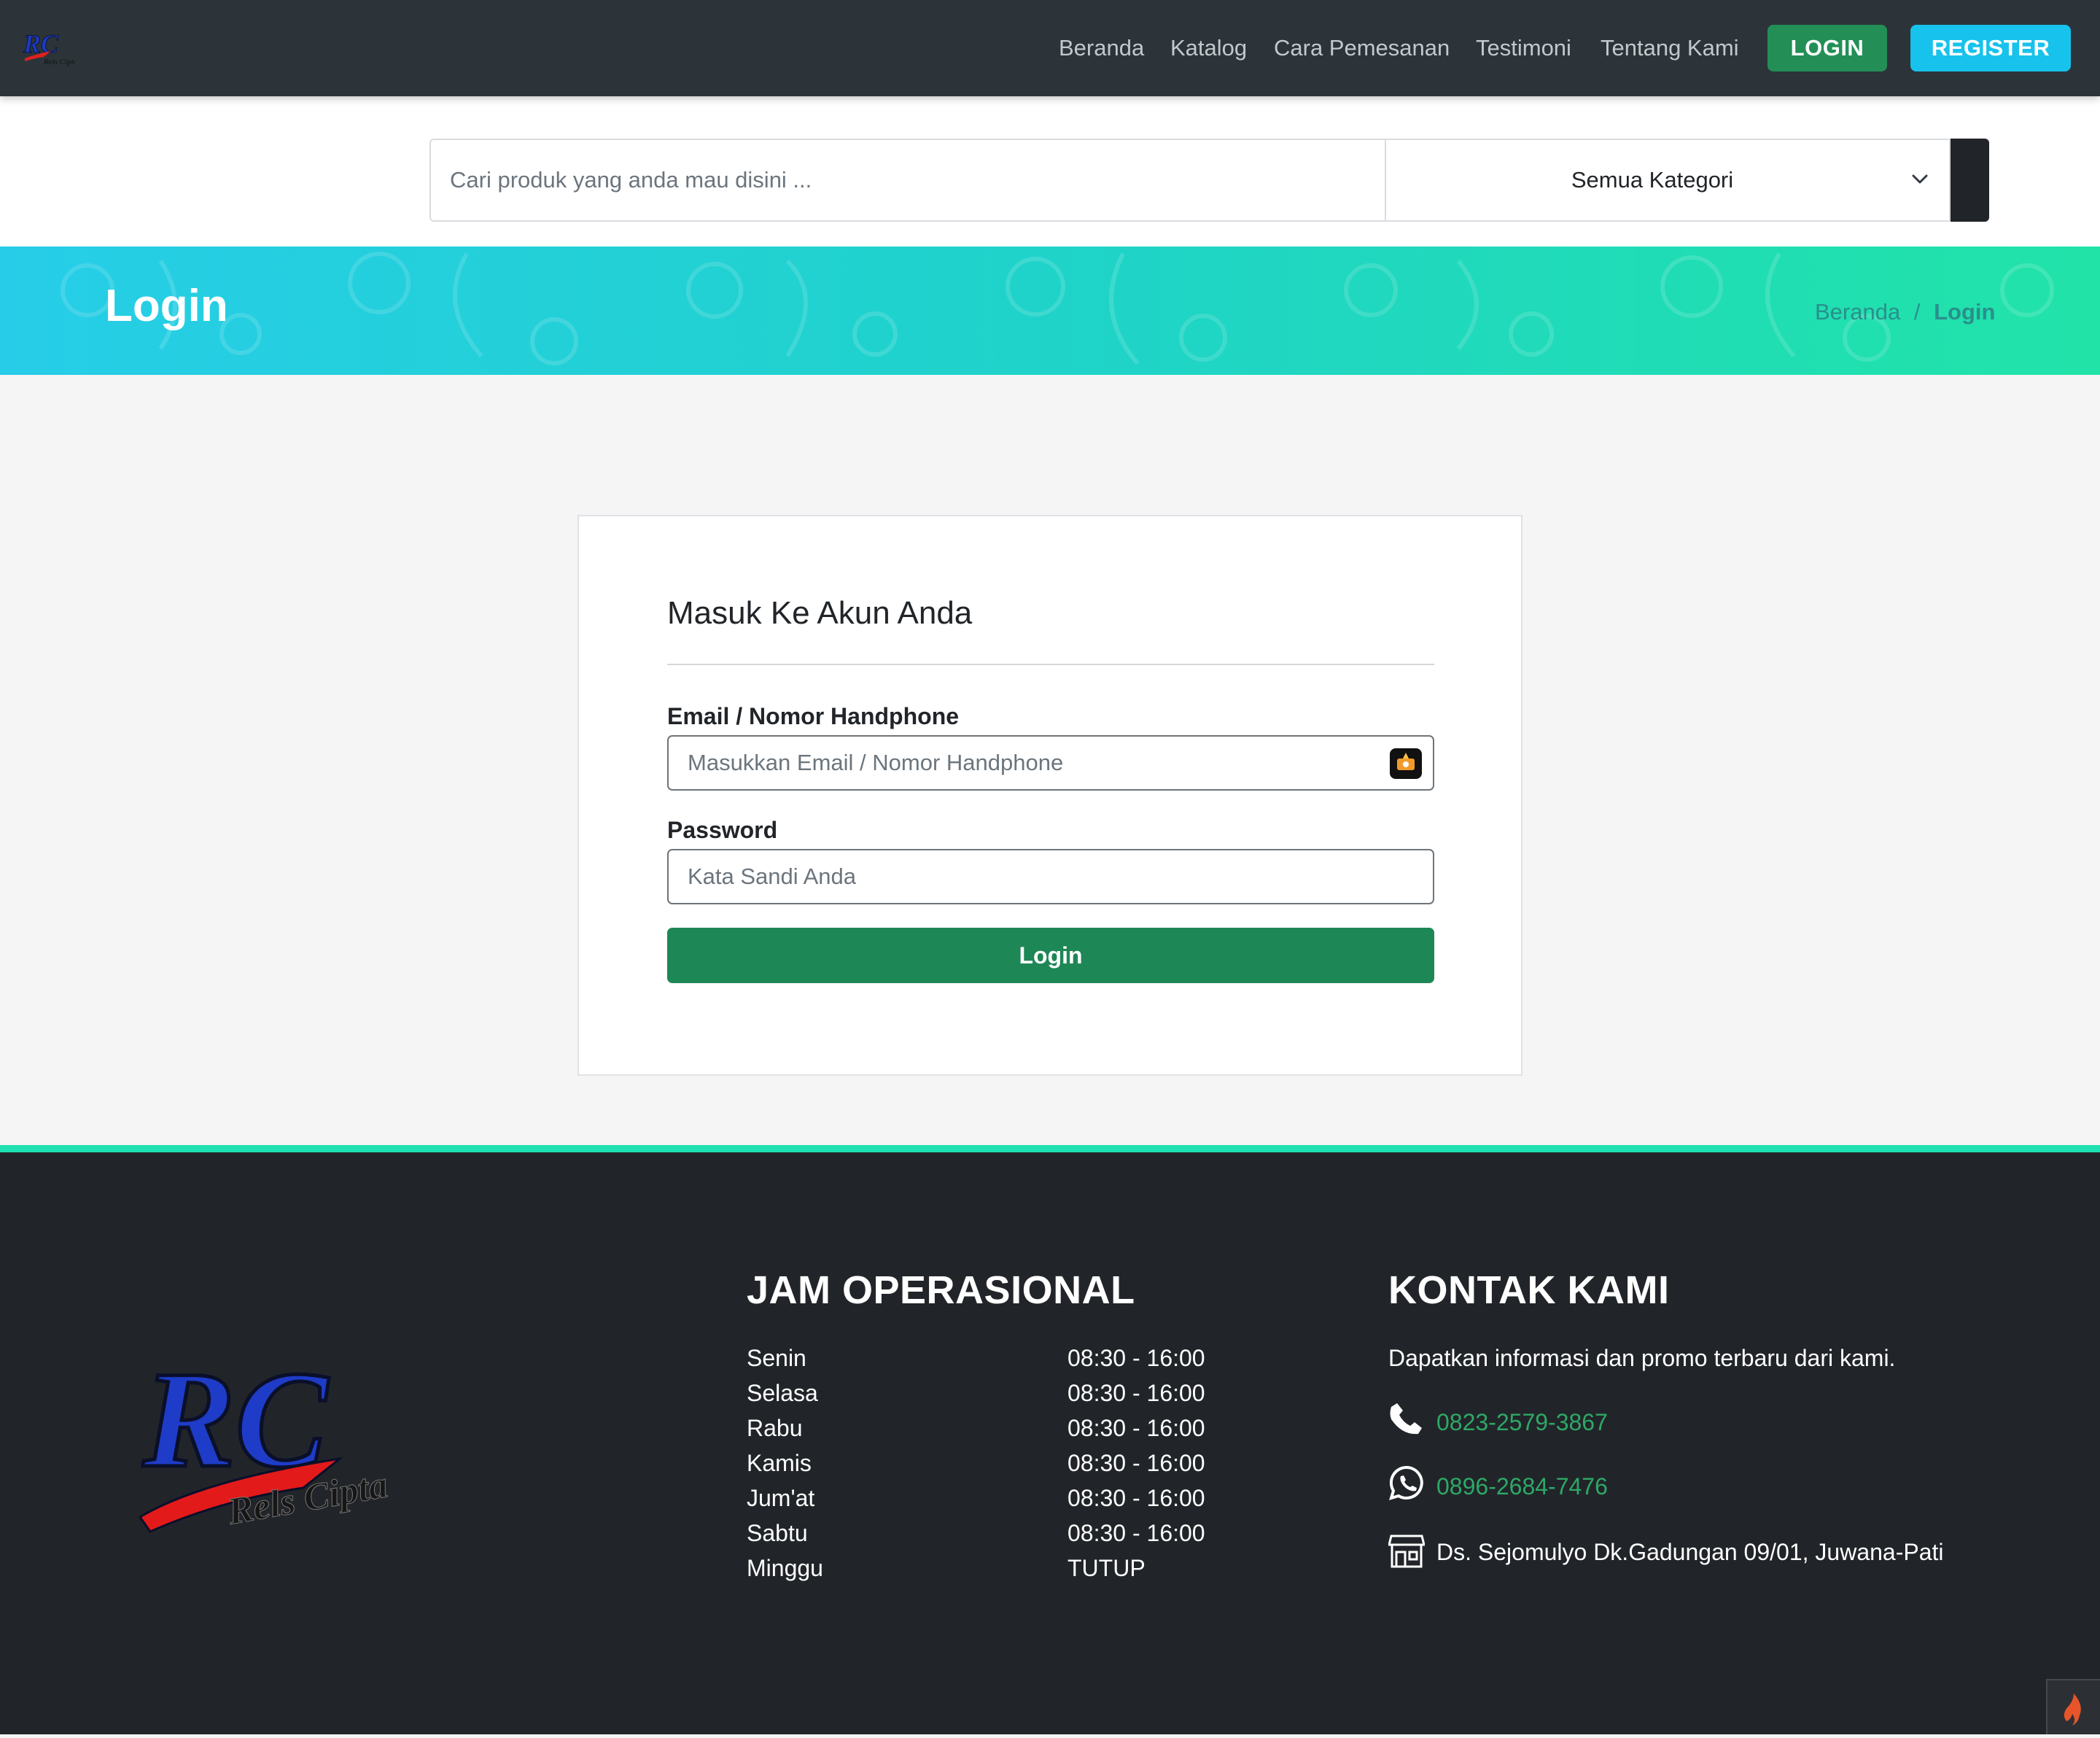  Describe the element at coordinates (722, 830) in the screenshot. I see `password-label: Password` at that location.